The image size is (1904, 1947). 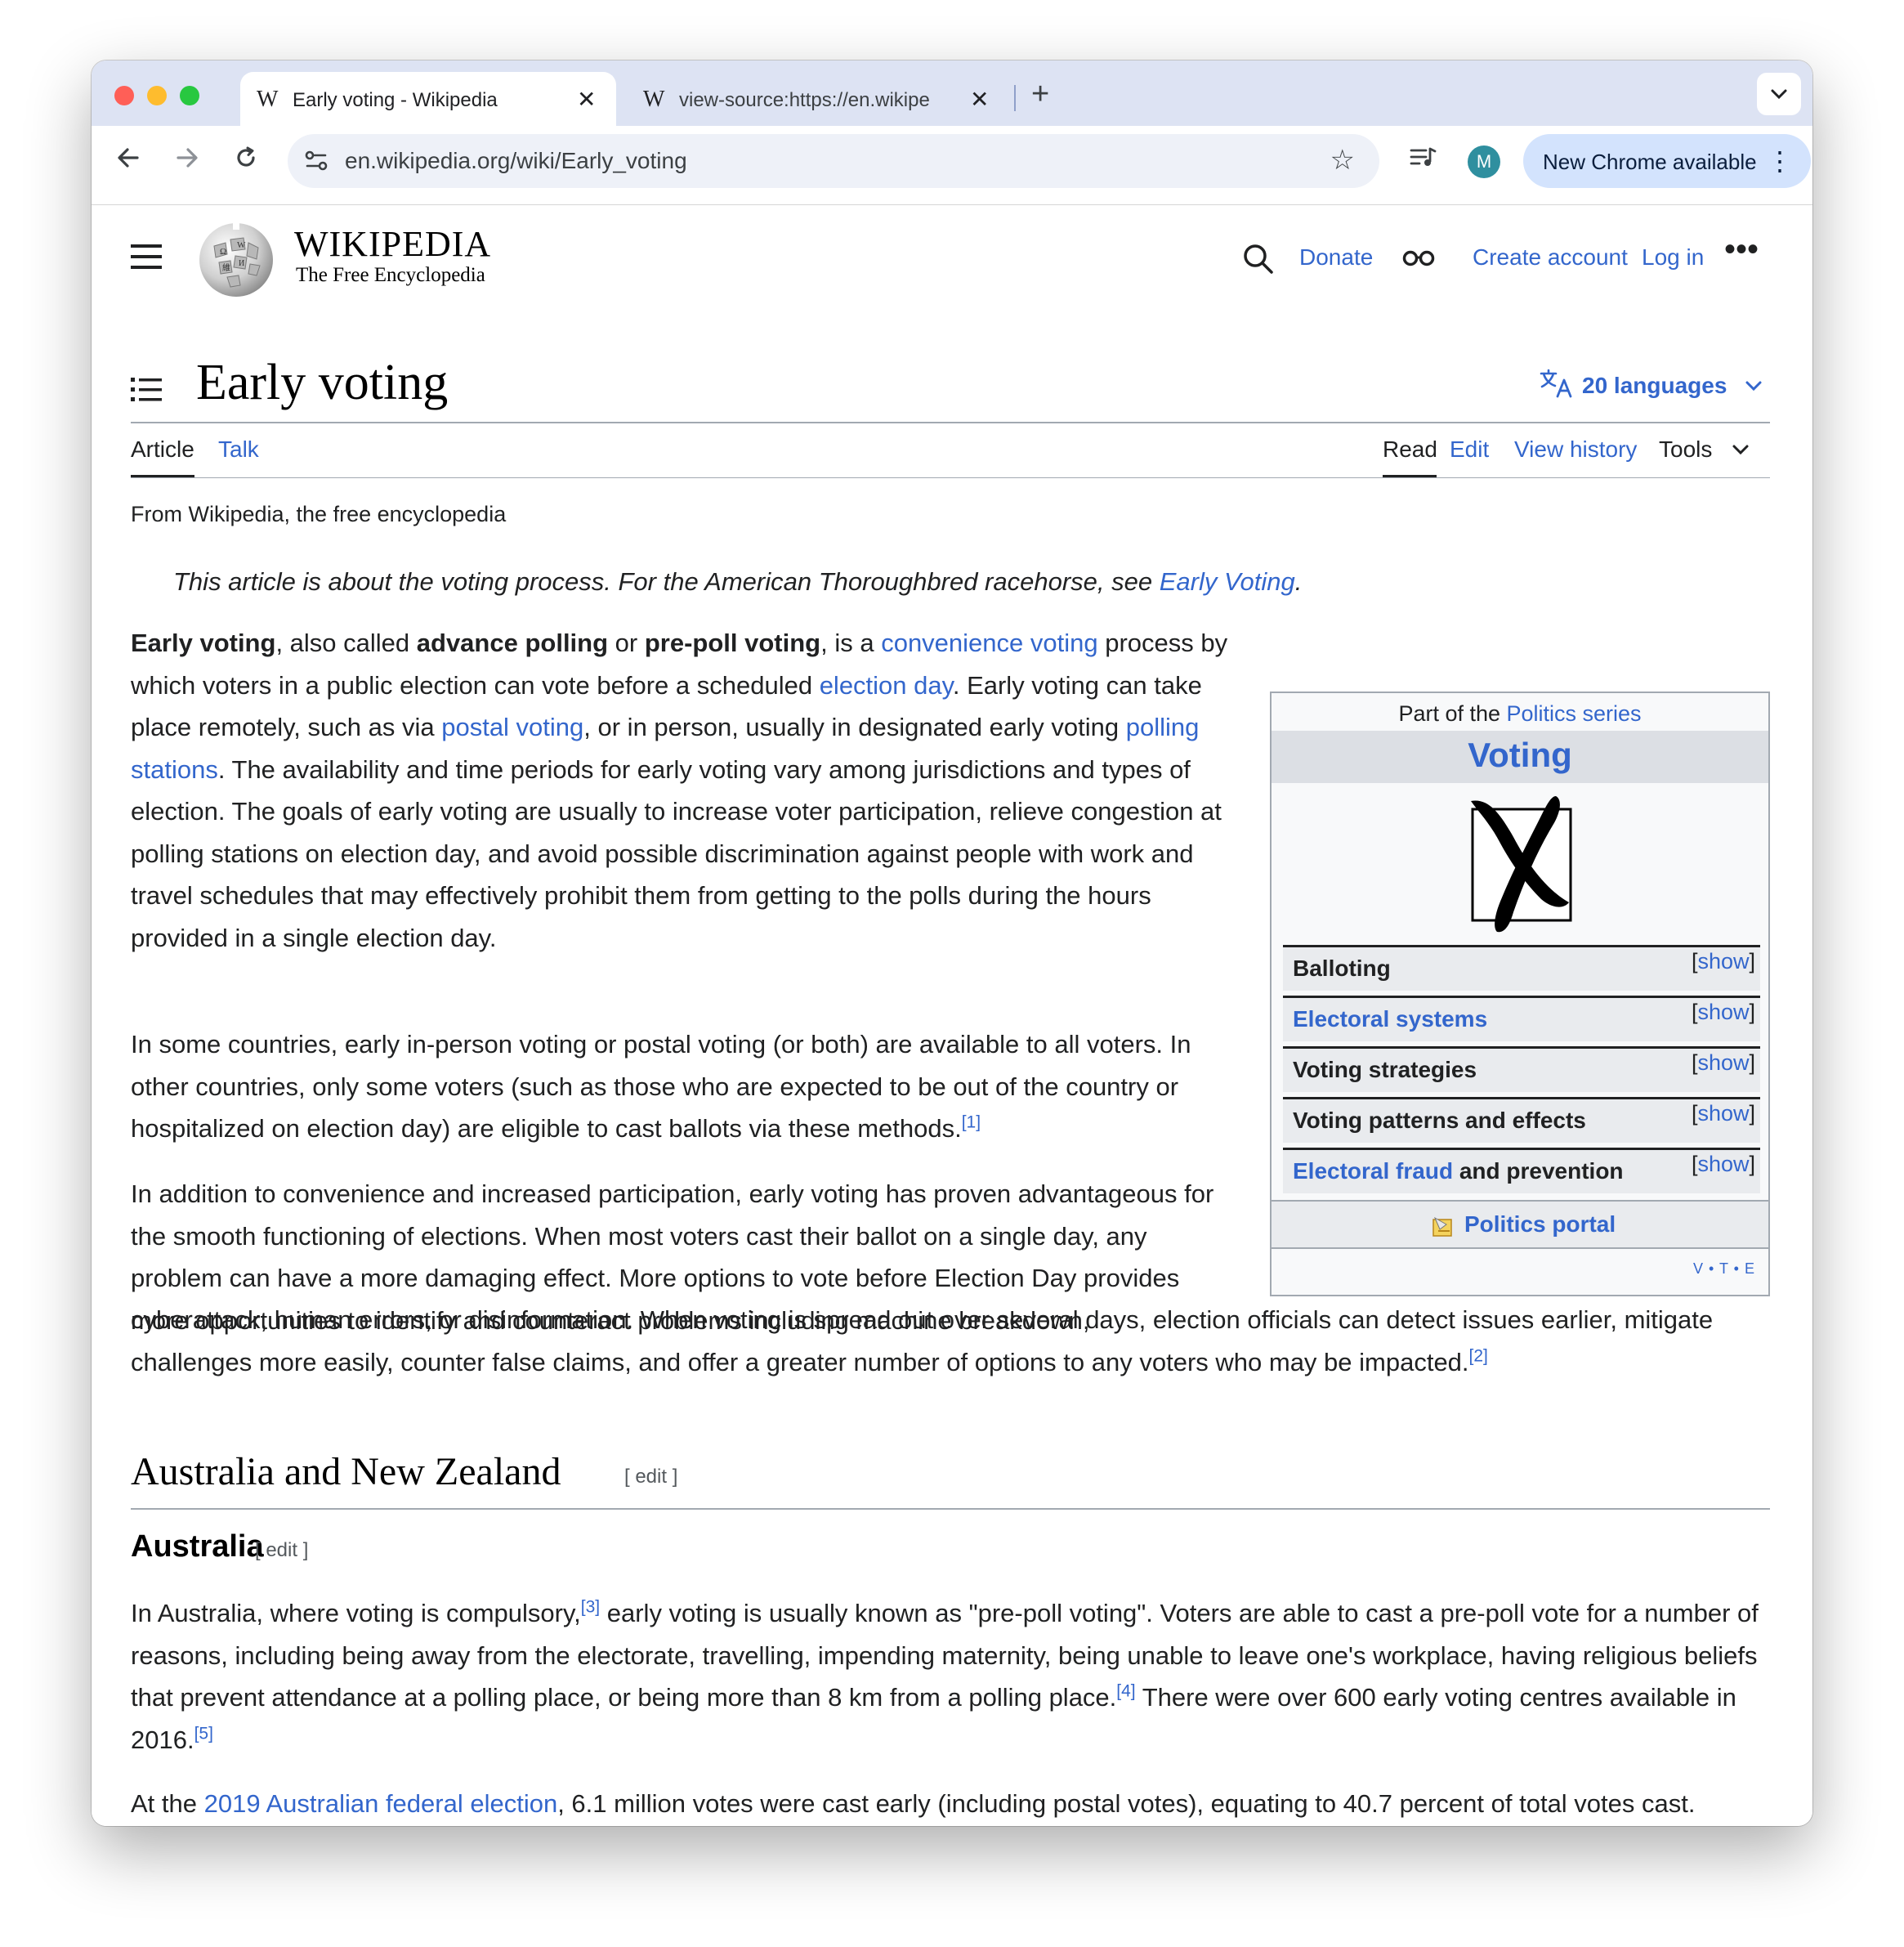 What do you see at coordinates (512, 727) in the screenshot?
I see `link-postal-voting: postal voting` at bounding box center [512, 727].